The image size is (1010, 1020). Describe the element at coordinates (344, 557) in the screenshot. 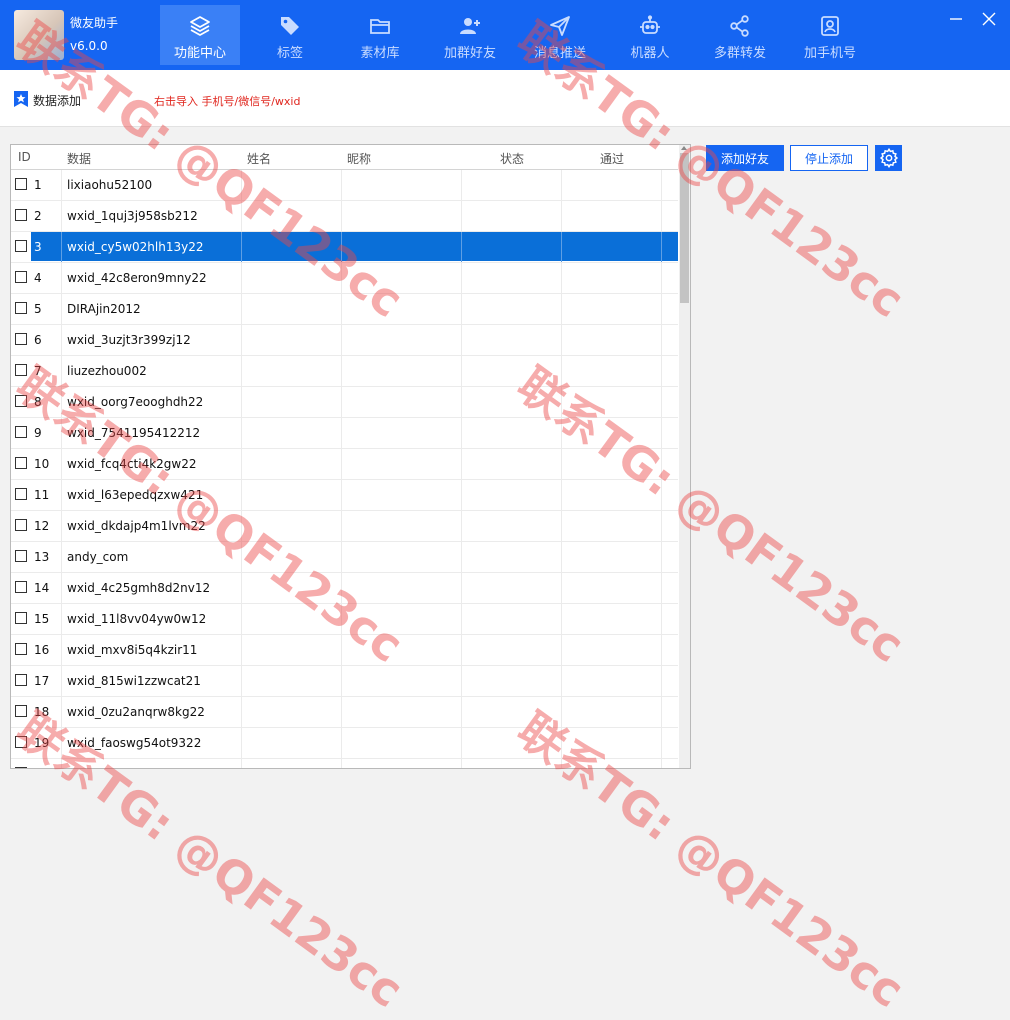

I see `table-row: 13 andy_com` at that location.